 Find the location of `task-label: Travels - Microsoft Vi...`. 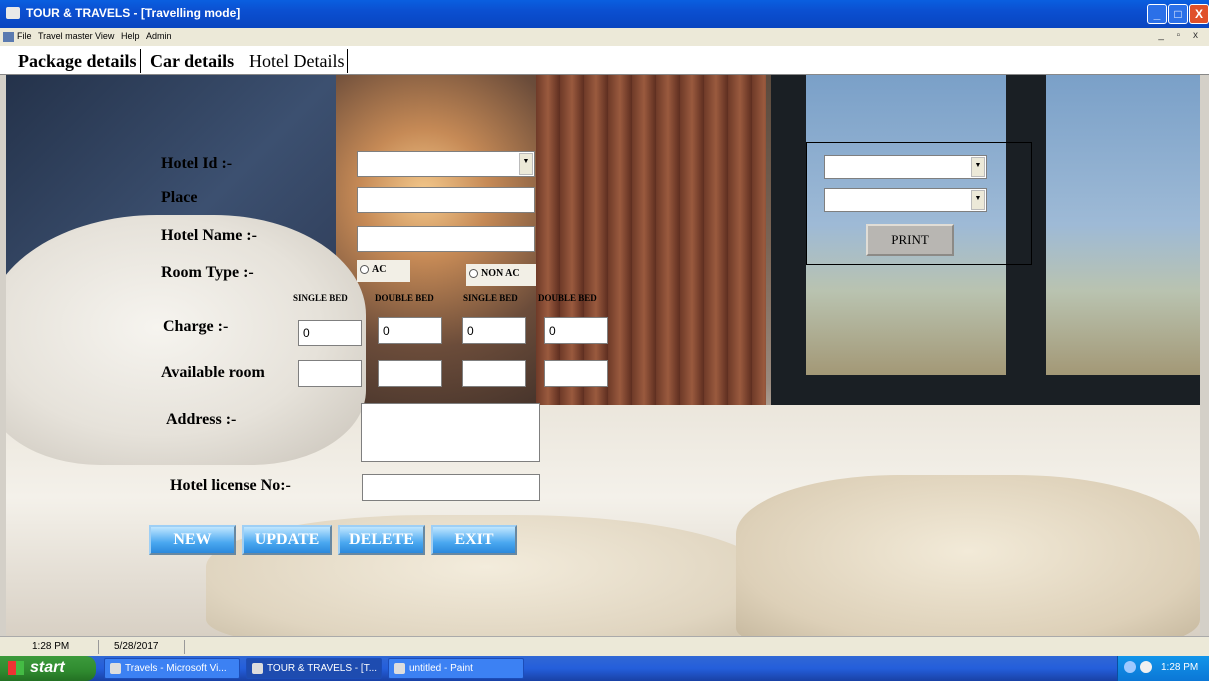

task-label: Travels - Microsoft Vi... is located at coordinates (176, 668).